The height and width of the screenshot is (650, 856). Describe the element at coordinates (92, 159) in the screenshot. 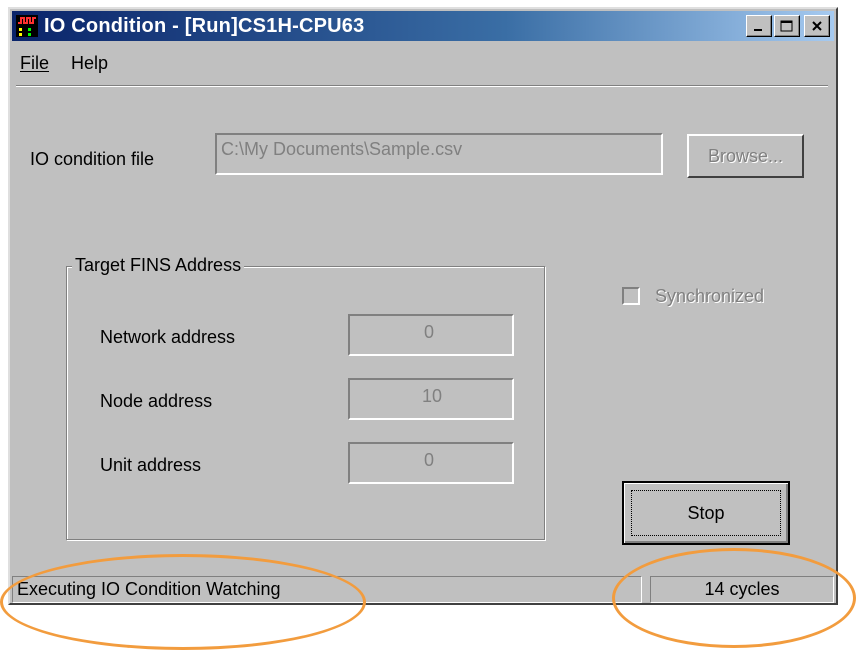

I see `io-condition-file-label: IO condition file` at that location.